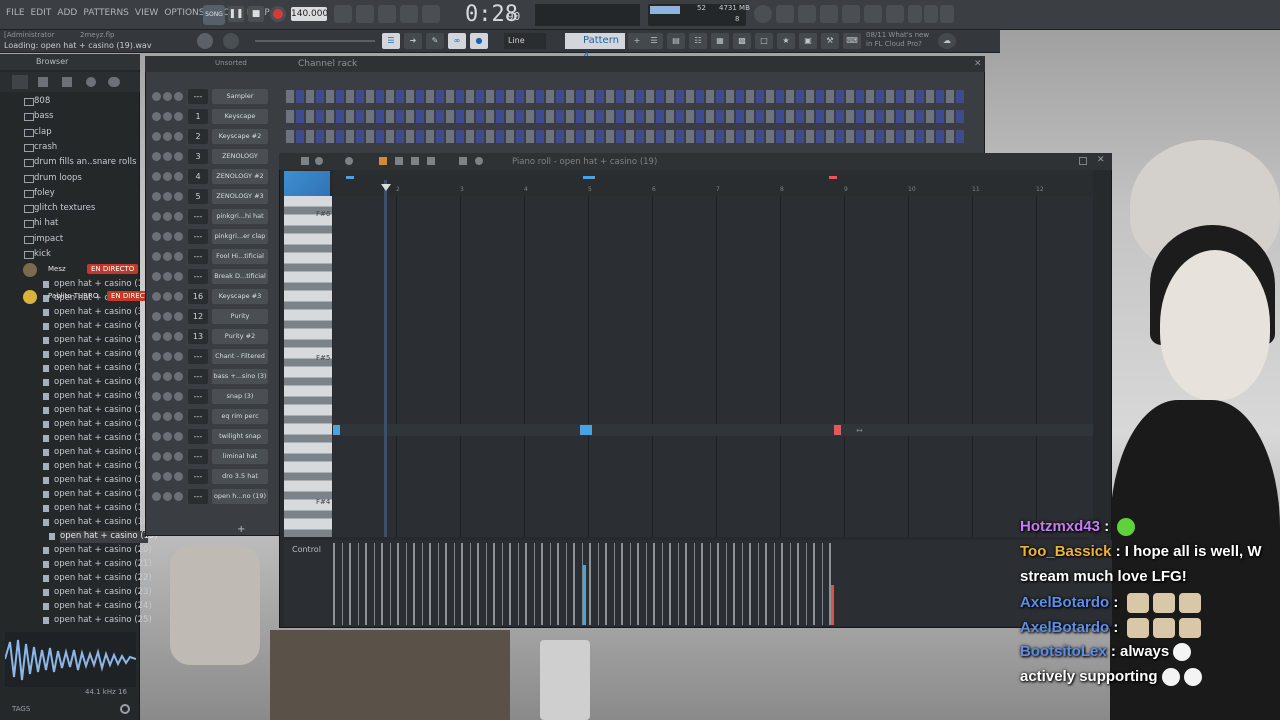 Image resolution: width=1280 pixels, height=720 pixels. Describe the element at coordinates (897, 40) in the screenshot. I see `news-panel: 08/11 What's new in FL Cloud Pro?` at that location.